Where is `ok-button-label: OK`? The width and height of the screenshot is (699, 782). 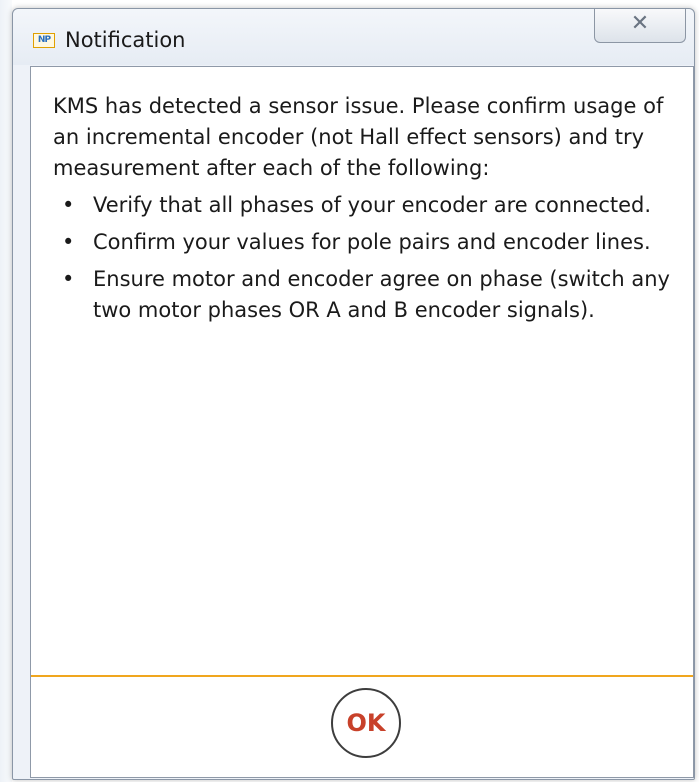
ok-button-label: OK is located at coordinates (366, 723).